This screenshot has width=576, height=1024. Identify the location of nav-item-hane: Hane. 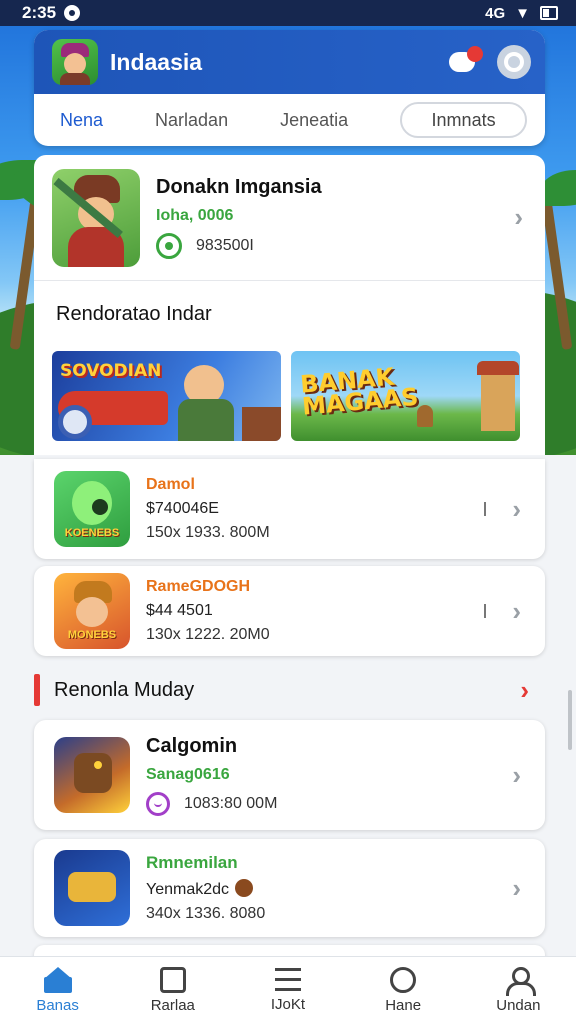
(403, 990).